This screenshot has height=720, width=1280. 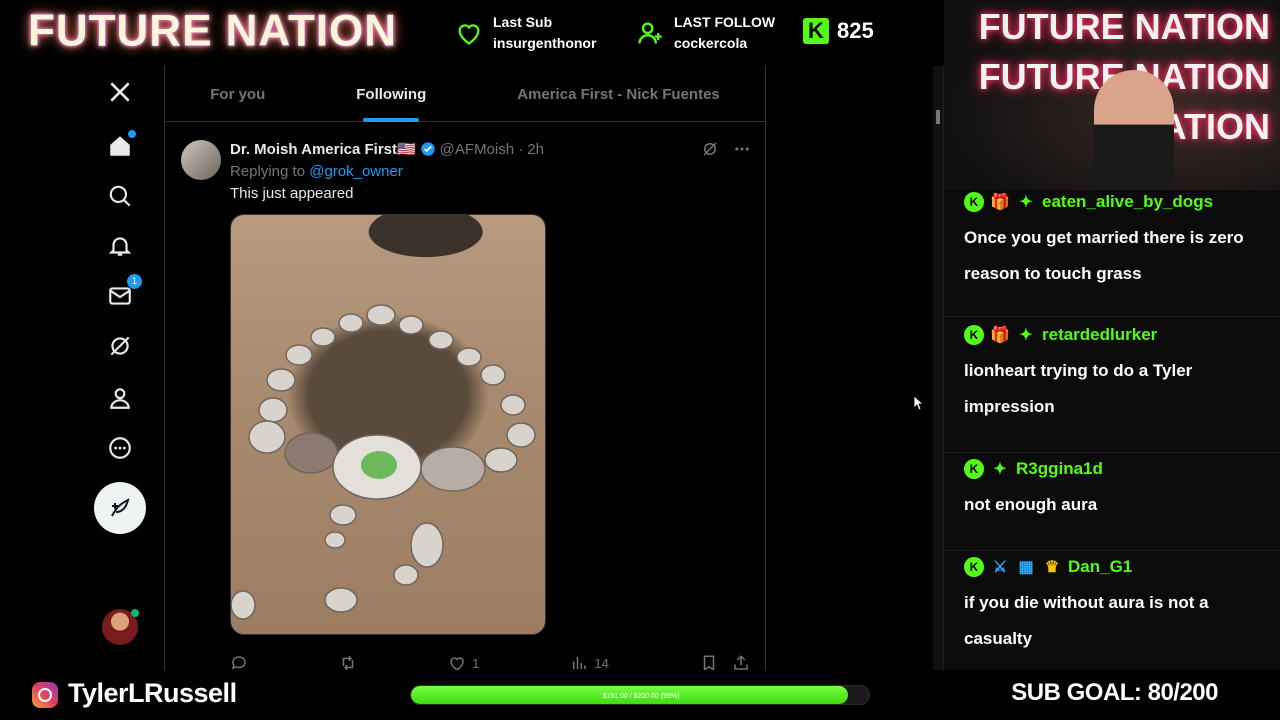 I want to click on active-tab-indicator, so click(x=390, y=120).